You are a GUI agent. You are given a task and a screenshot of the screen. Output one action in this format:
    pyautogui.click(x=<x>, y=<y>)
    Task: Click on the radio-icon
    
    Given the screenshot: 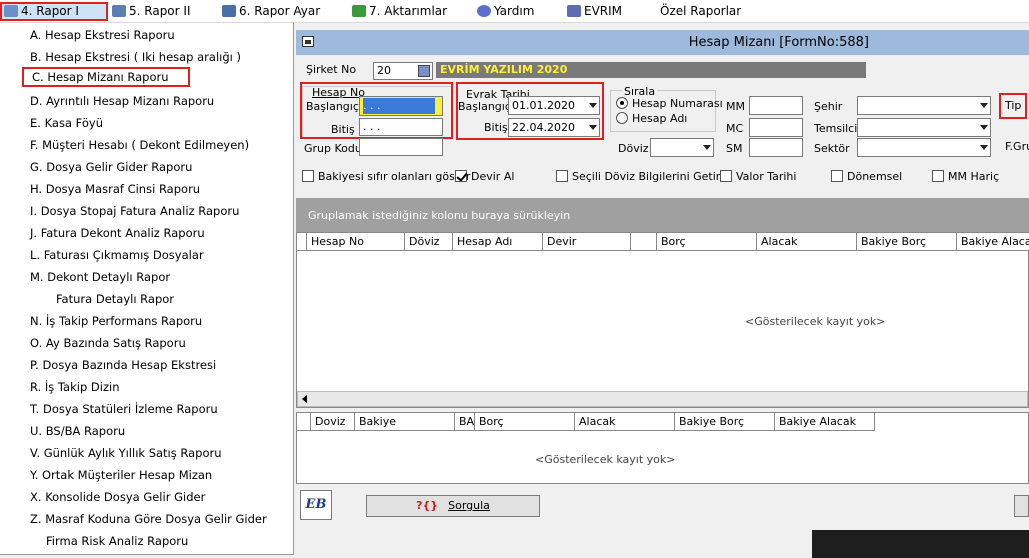 What is the action you would take?
    pyautogui.click(x=622, y=118)
    